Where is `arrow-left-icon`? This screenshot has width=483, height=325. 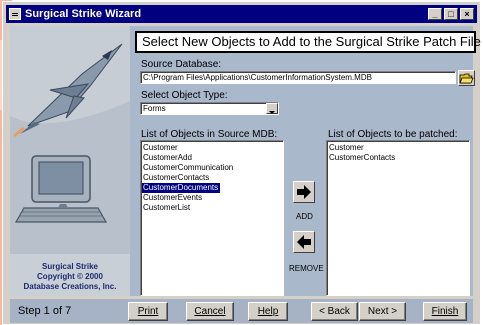 arrow-left-icon is located at coordinates (304, 242).